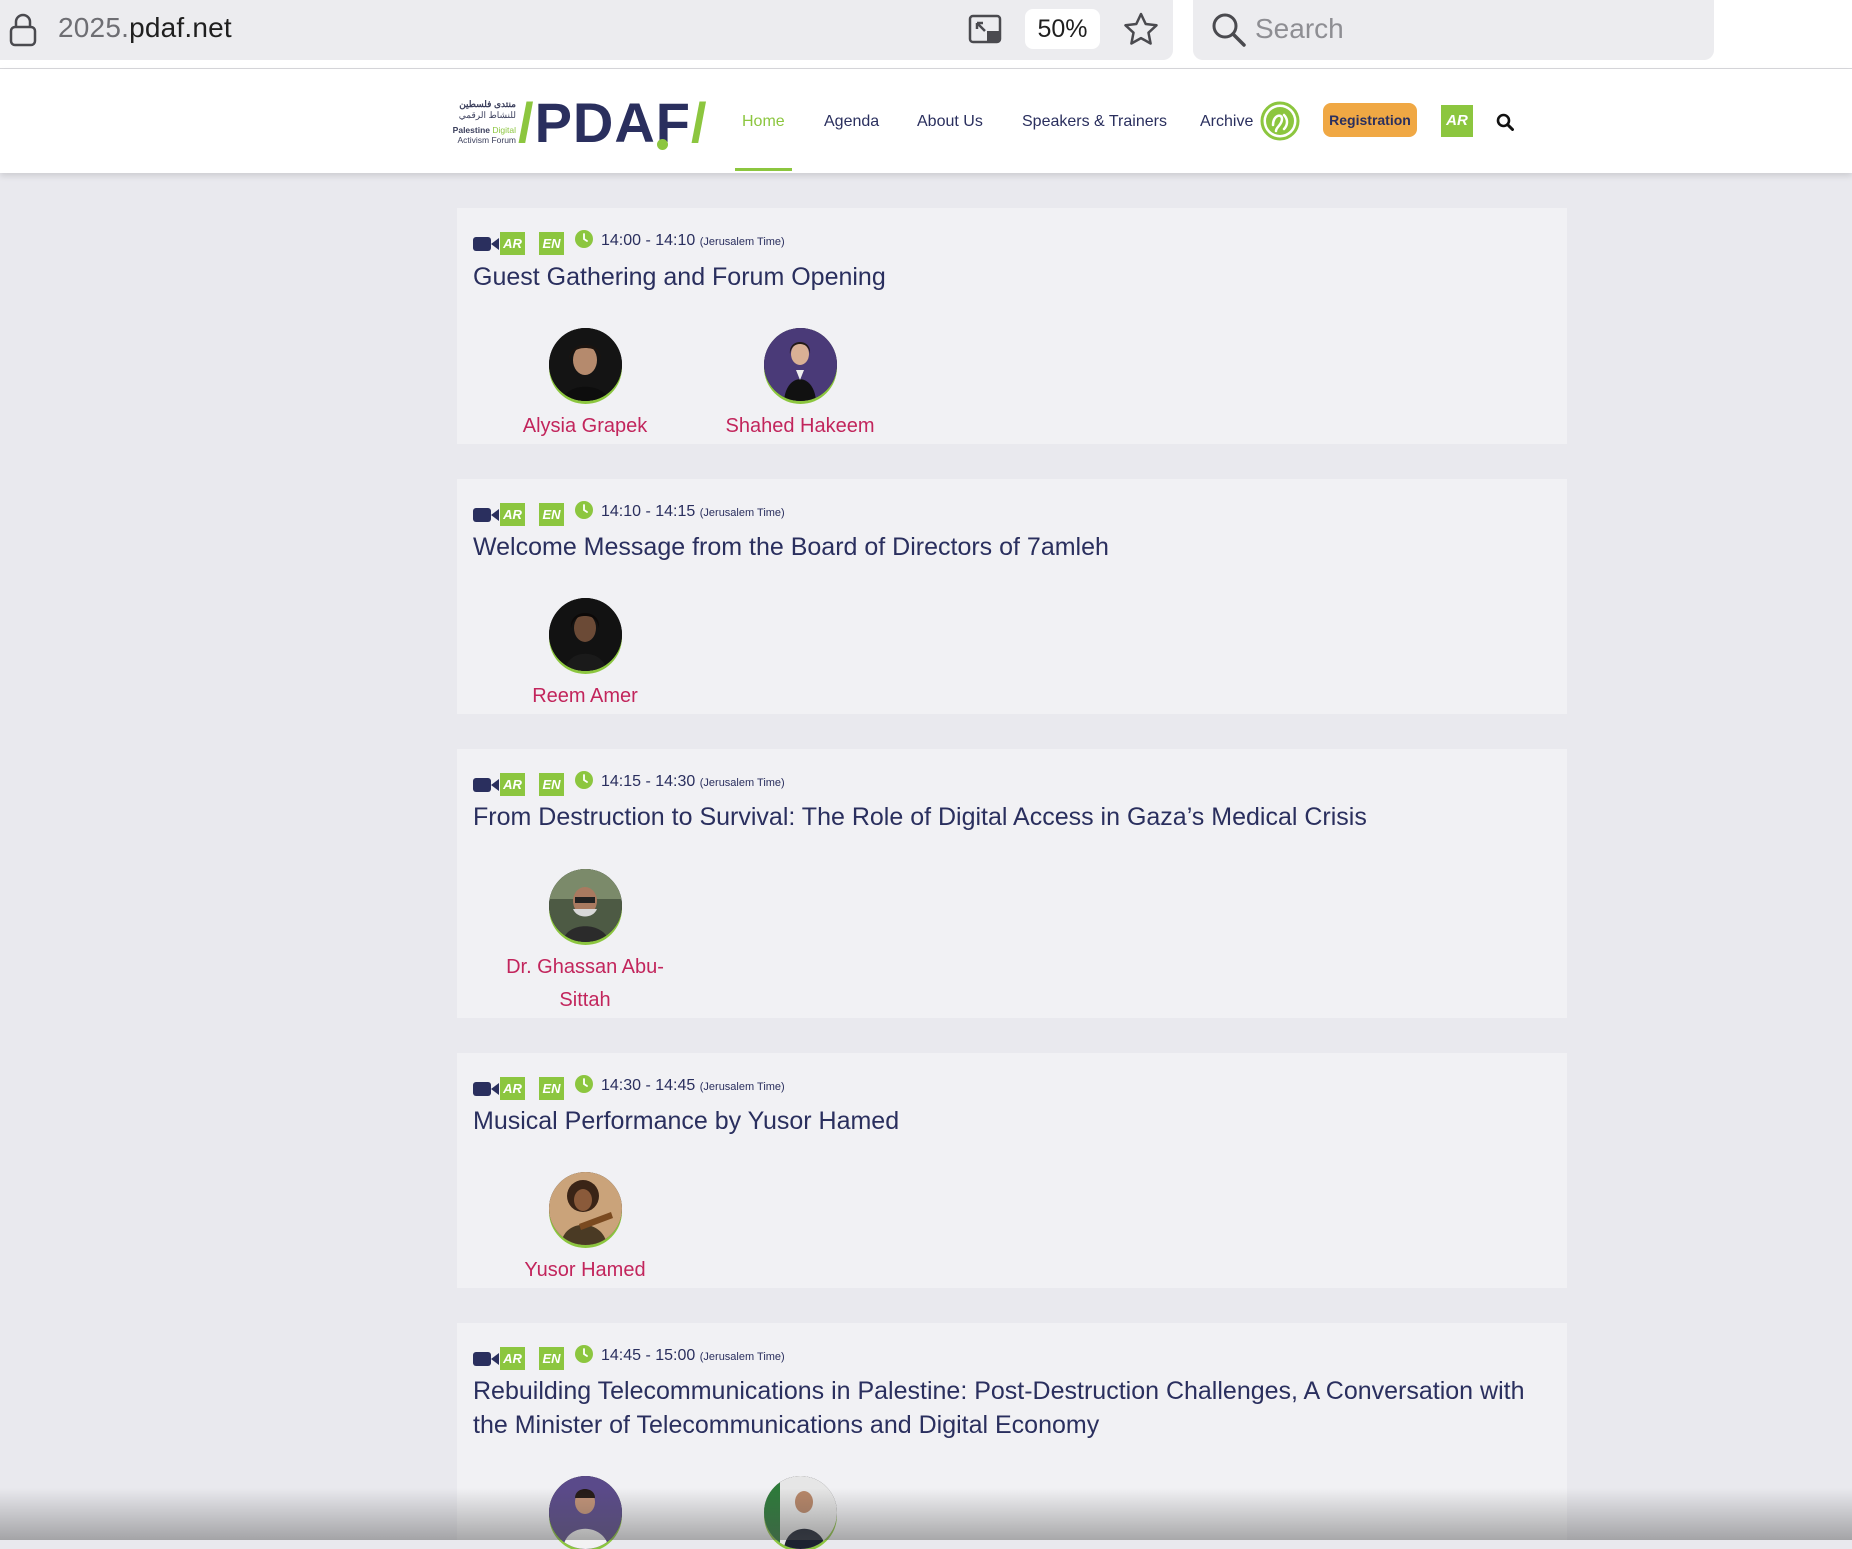  What do you see at coordinates (145, 28) in the screenshot?
I see `url-text: 2025.pdaf.net` at bounding box center [145, 28].